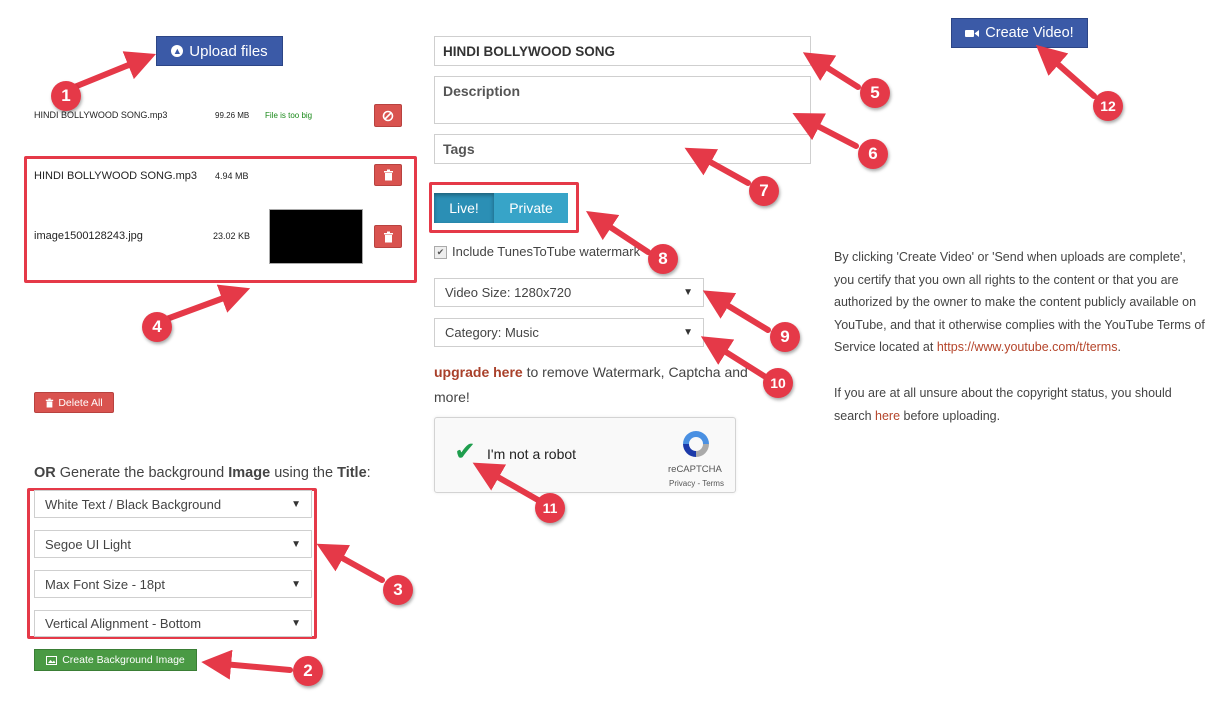 The width and height of the screenshot is (1219, 701). What do you see at coordinates (635, 372) in the screenshot?
I see `upgrade-rest: to remove Watermark, Captcha and` at bounding box center [635, 372].